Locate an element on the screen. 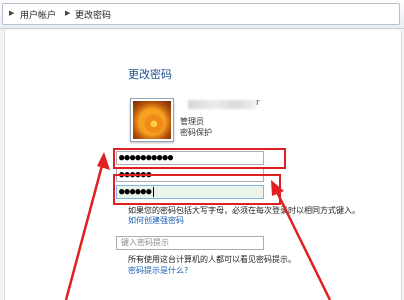  annotation-arrow-right is located at coordinates (302, 242).